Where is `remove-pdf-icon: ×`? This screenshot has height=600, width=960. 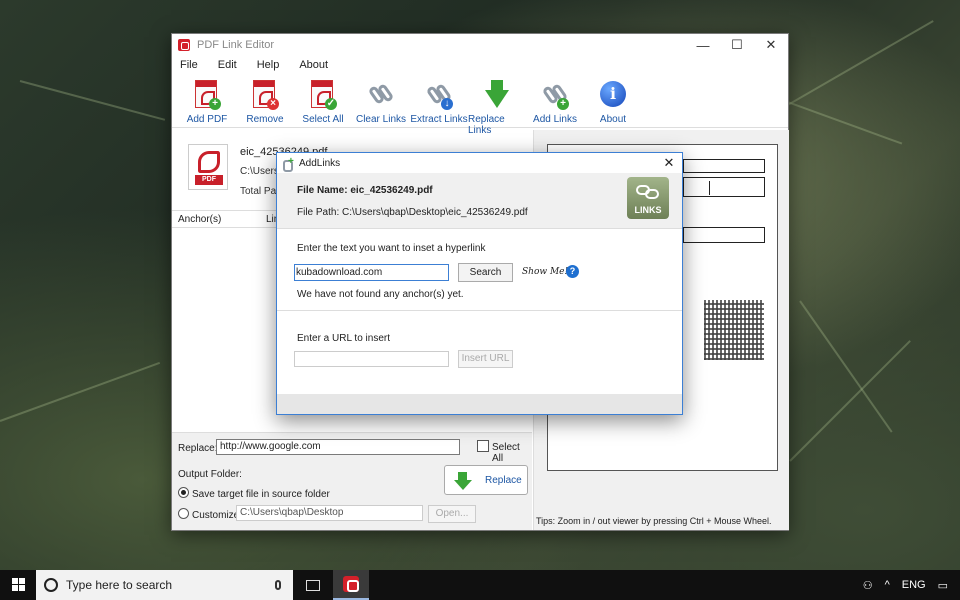 remove-pdf-icon: × is located at coordinates (265, 95).